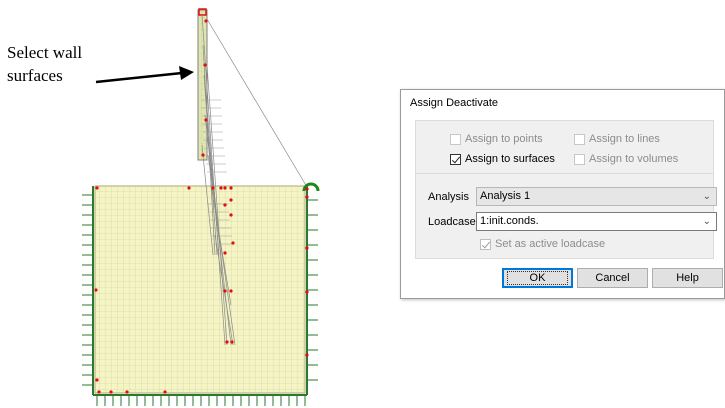 Image resolution: width=725 pixels, height=408 pixels. What do you see at coordinates (455, 159) in the screenshot?
I see `assign-to-surfaces-checkbox` at bounding box center [455, 159].